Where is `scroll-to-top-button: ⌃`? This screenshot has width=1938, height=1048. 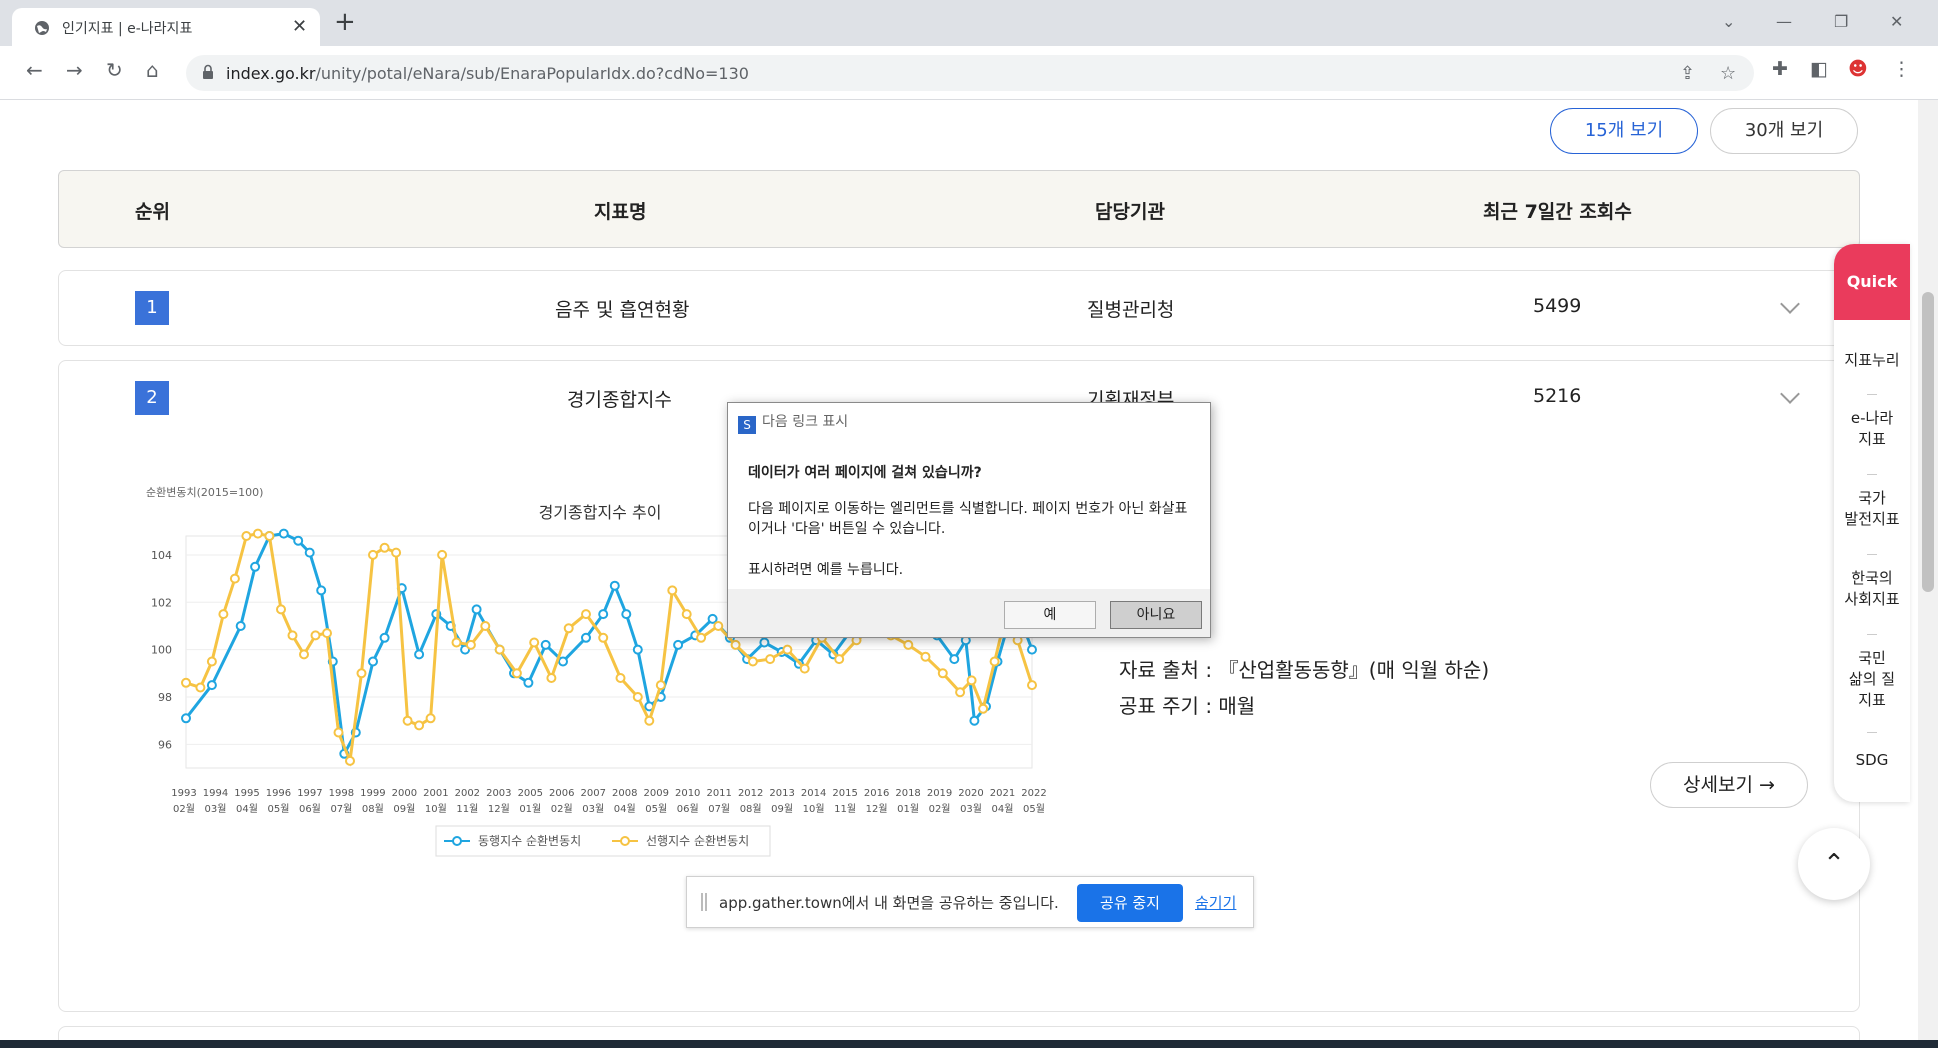
scroll-to-top-button: ⌃ is located at coordinates (1834, 864).